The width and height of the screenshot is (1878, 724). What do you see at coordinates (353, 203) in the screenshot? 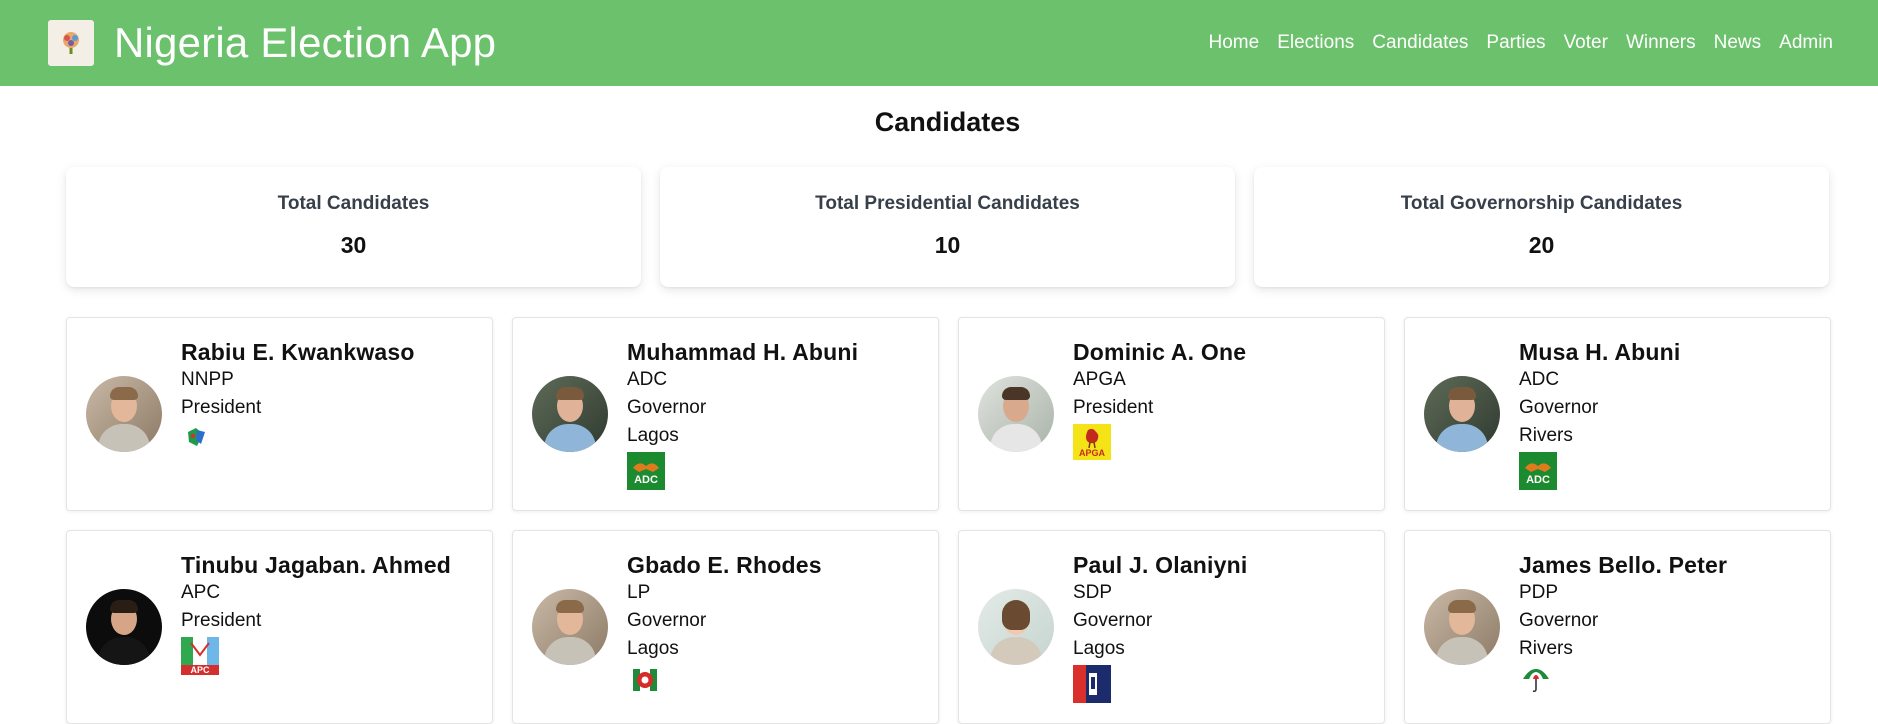
I see `stat-label: Total Candidates` at bounding box center [353, 203].